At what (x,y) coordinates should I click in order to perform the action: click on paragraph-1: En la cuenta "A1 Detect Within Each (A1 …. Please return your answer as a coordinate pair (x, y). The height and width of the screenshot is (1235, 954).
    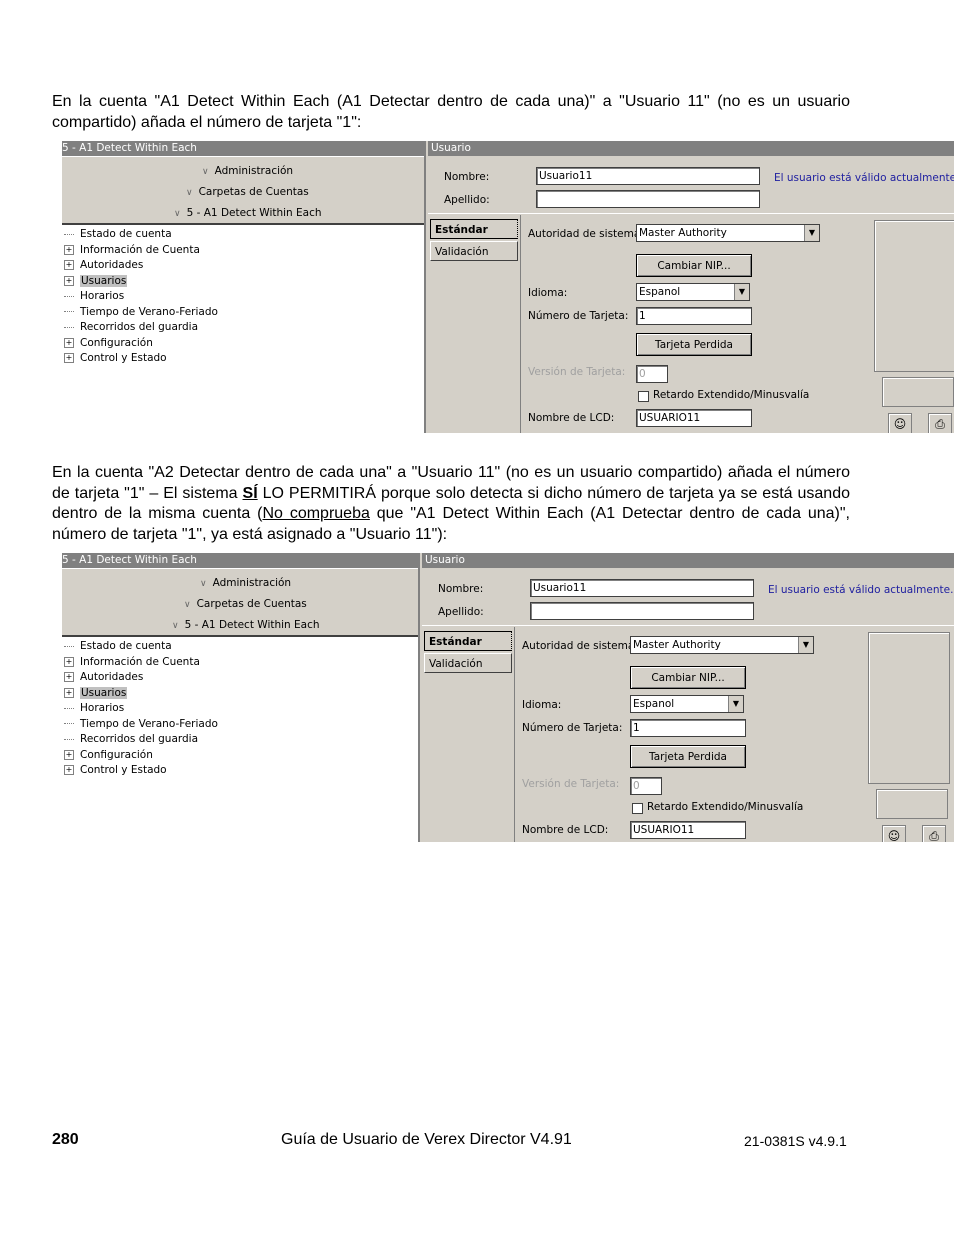
    Looking at the image, I should click on (451, 112).